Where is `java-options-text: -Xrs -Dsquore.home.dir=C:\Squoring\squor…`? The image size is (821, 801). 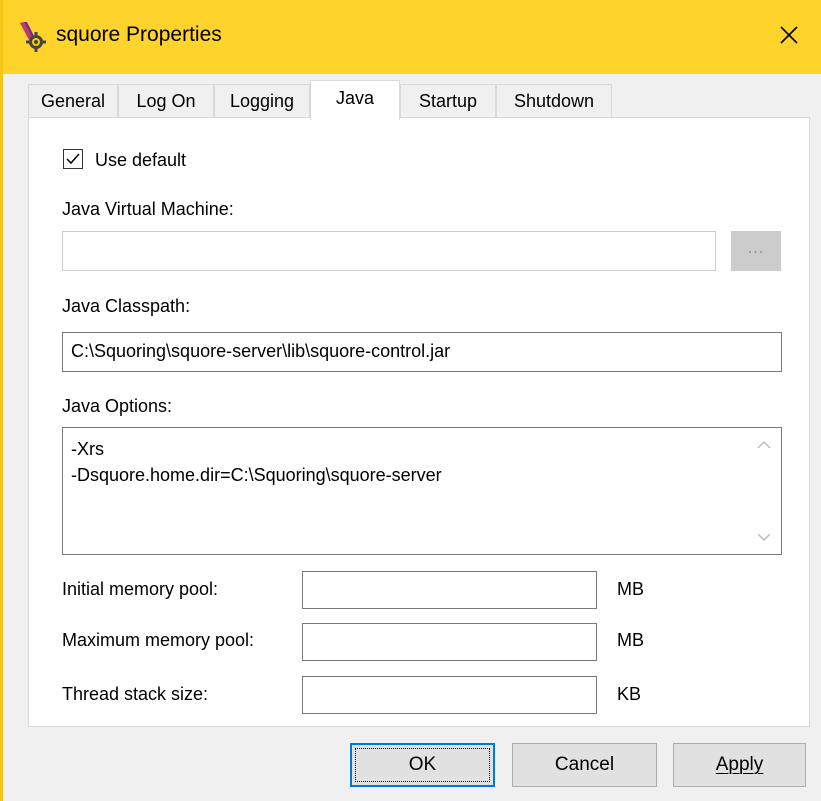 java-options-text: -Xrs -Dsquore.home.dir=C:\Squoring\squor… is located at coordinates (256, 462).